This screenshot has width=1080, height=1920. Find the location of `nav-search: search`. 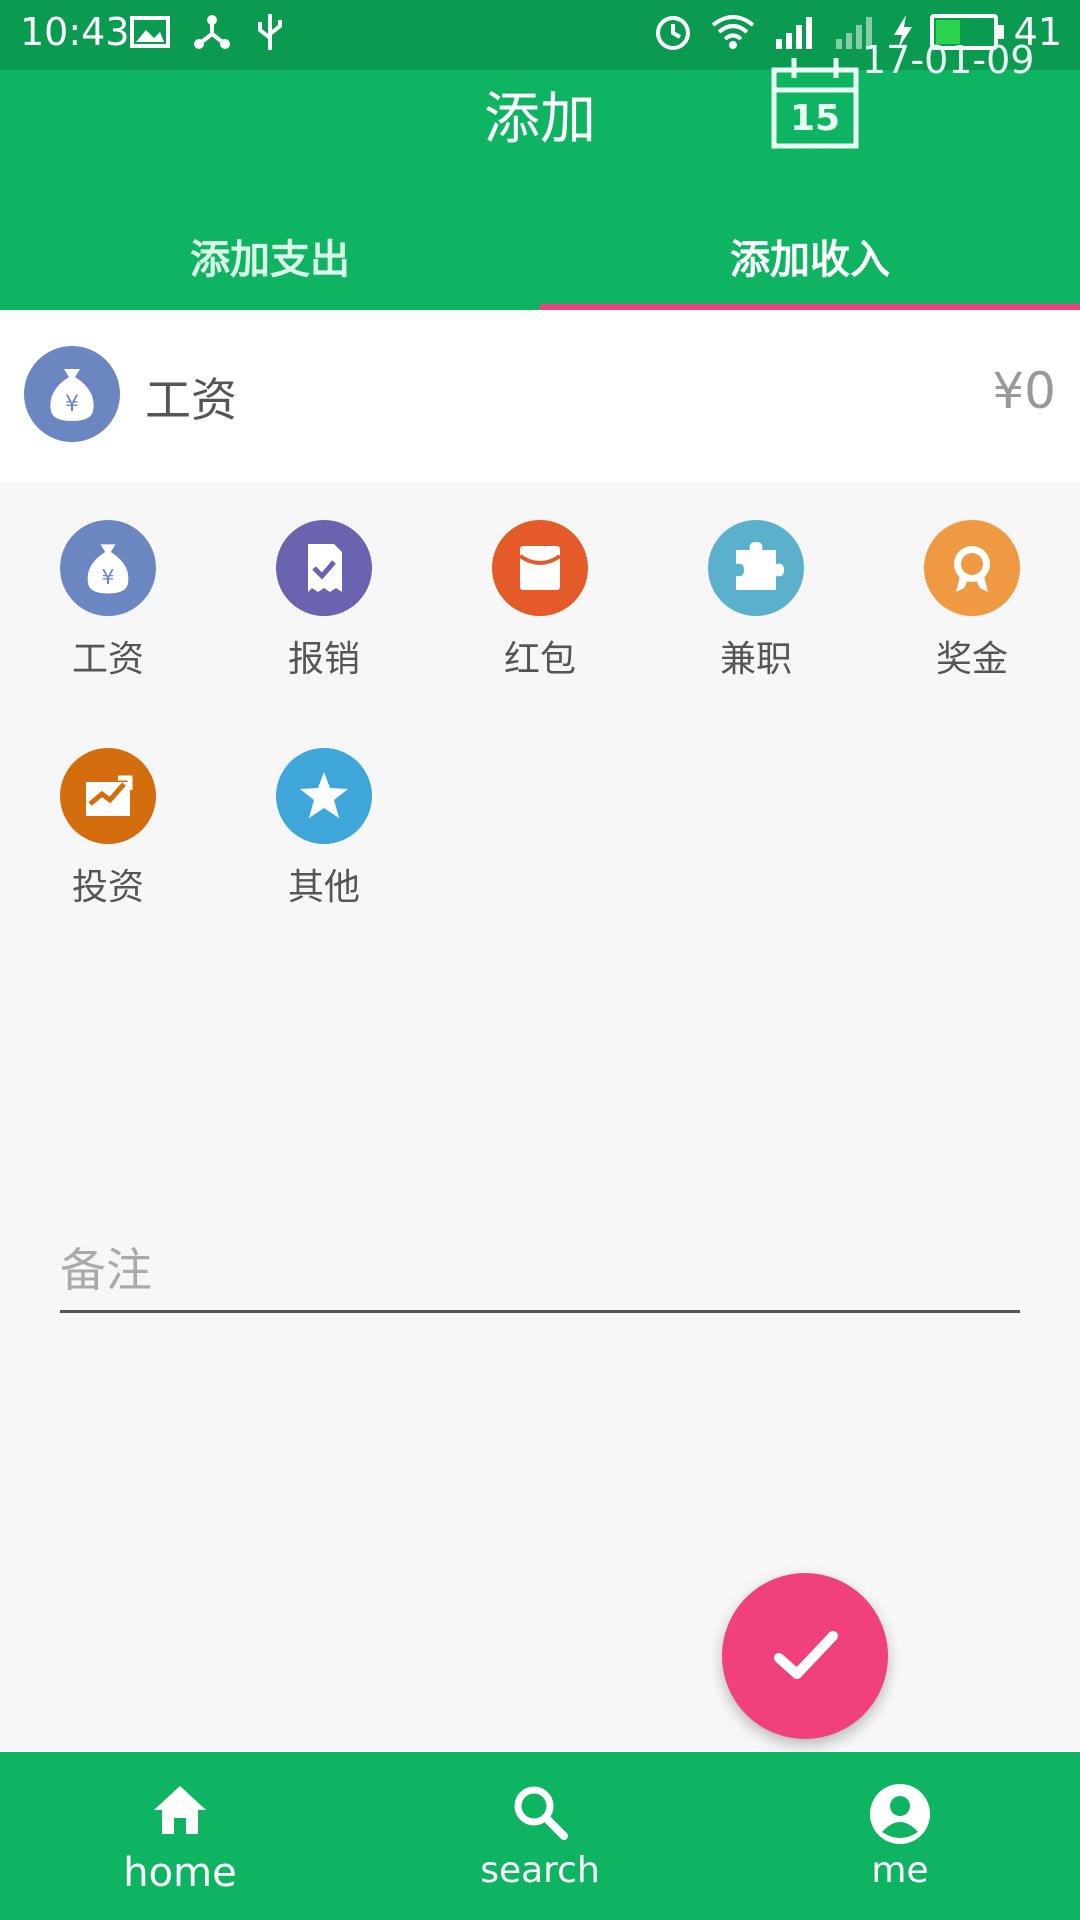

nav-search: search is located at coordinates (540, 1836).